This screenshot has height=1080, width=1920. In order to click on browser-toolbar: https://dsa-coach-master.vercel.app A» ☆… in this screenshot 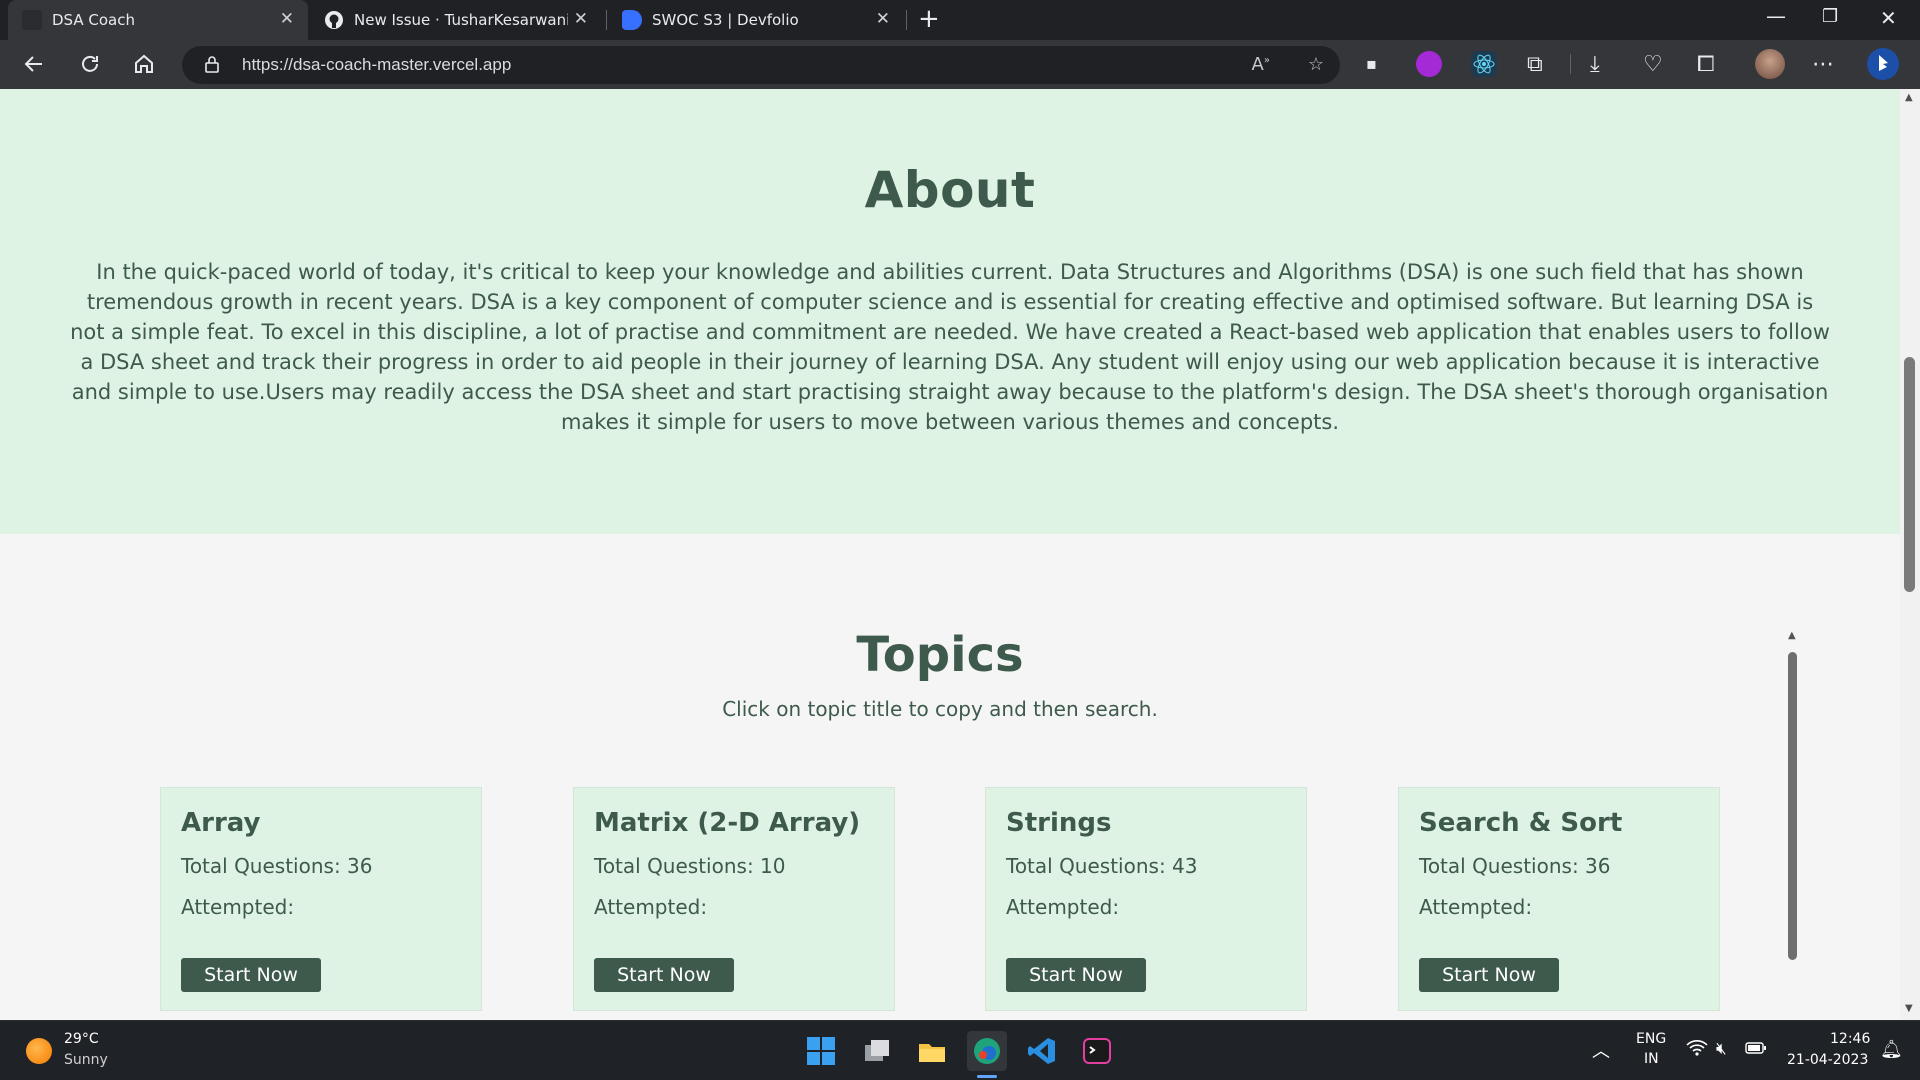, I will do `click(960, 64)`.